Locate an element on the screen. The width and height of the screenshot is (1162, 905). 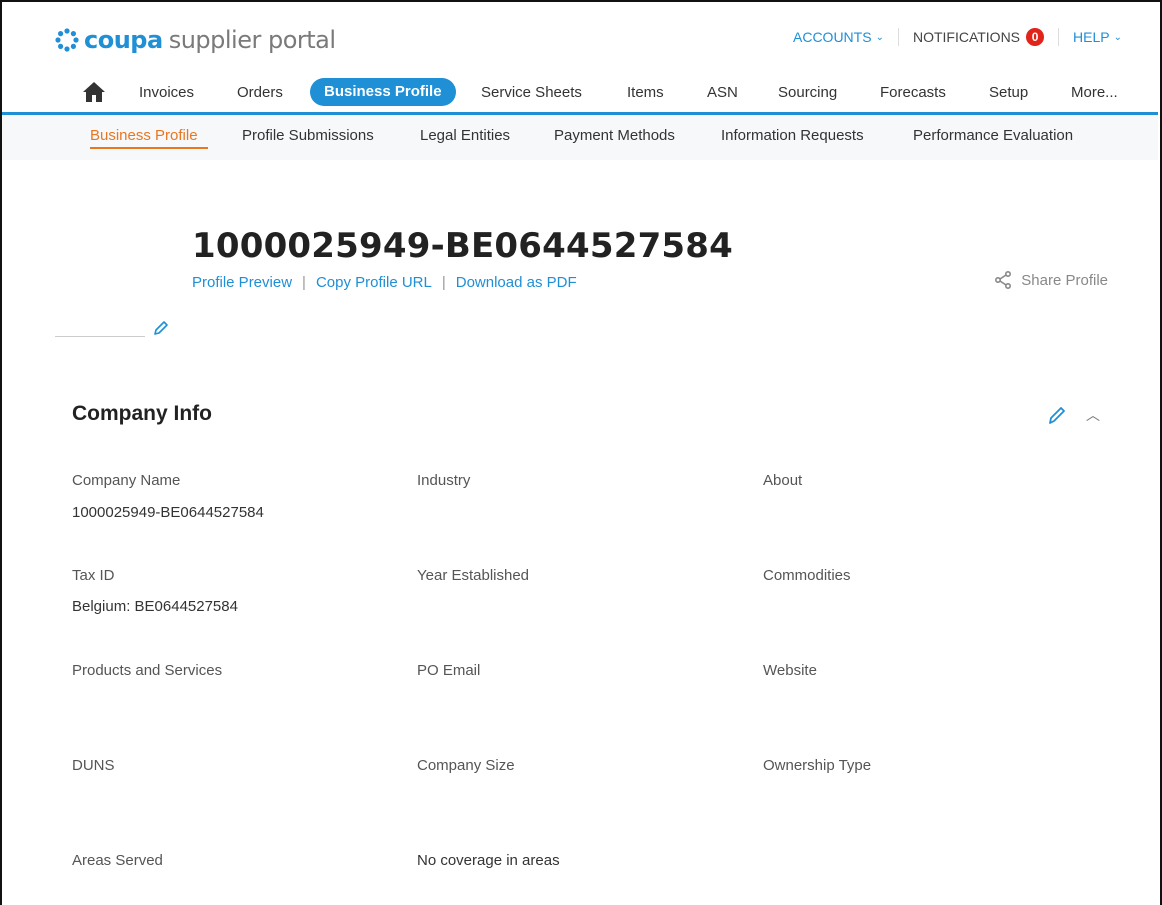
coupa-logo-icon is located at coordinates (67, 40).